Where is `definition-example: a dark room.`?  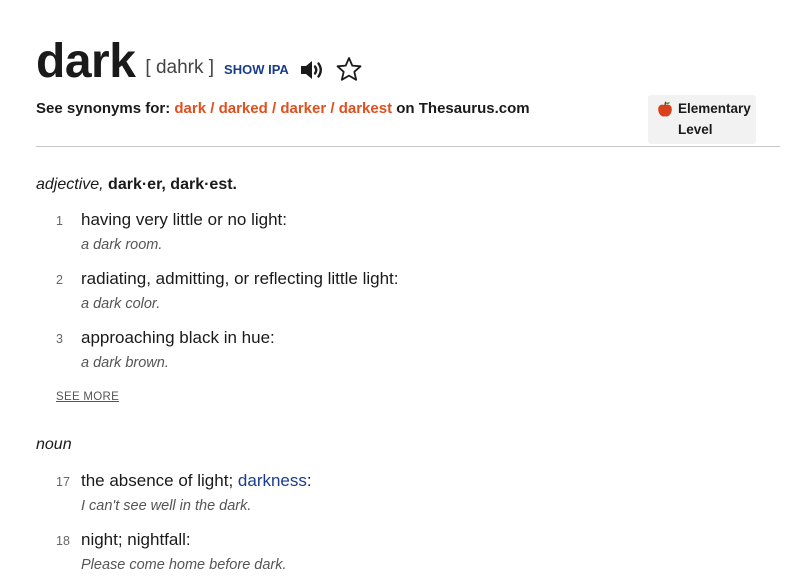
definition-example: a dark room. is located at coordinates (122, 245).